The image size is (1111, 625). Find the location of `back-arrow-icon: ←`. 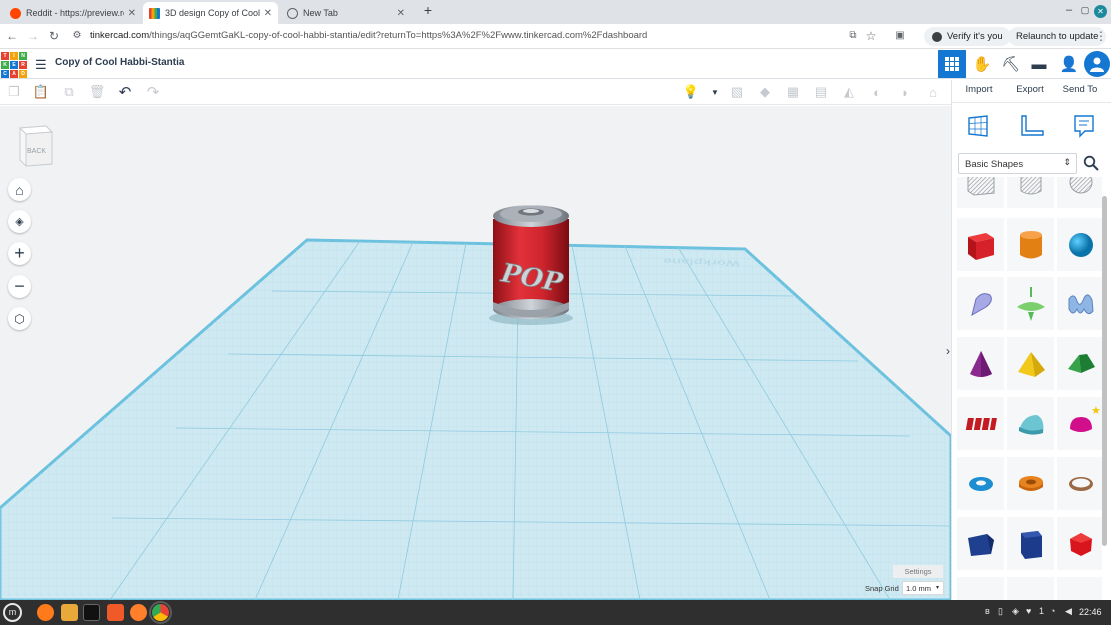

back-arrow-icon: ← is located at coordinates (12, 36).